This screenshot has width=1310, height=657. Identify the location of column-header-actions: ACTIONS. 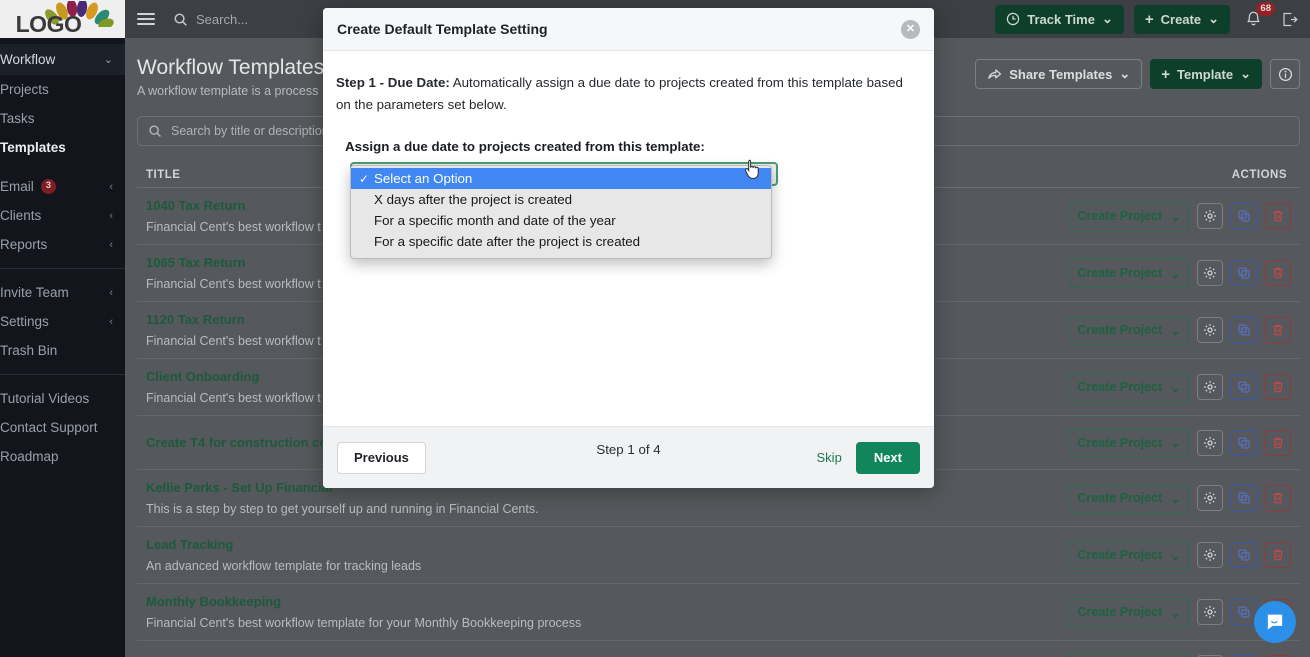
(1259, 174).